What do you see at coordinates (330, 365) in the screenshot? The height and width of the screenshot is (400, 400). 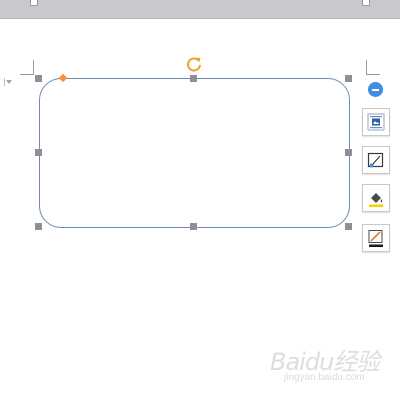 I see `baidu-watermark: Baidu经验 jingyan.baidu.com` at bounding box center [330, 365].